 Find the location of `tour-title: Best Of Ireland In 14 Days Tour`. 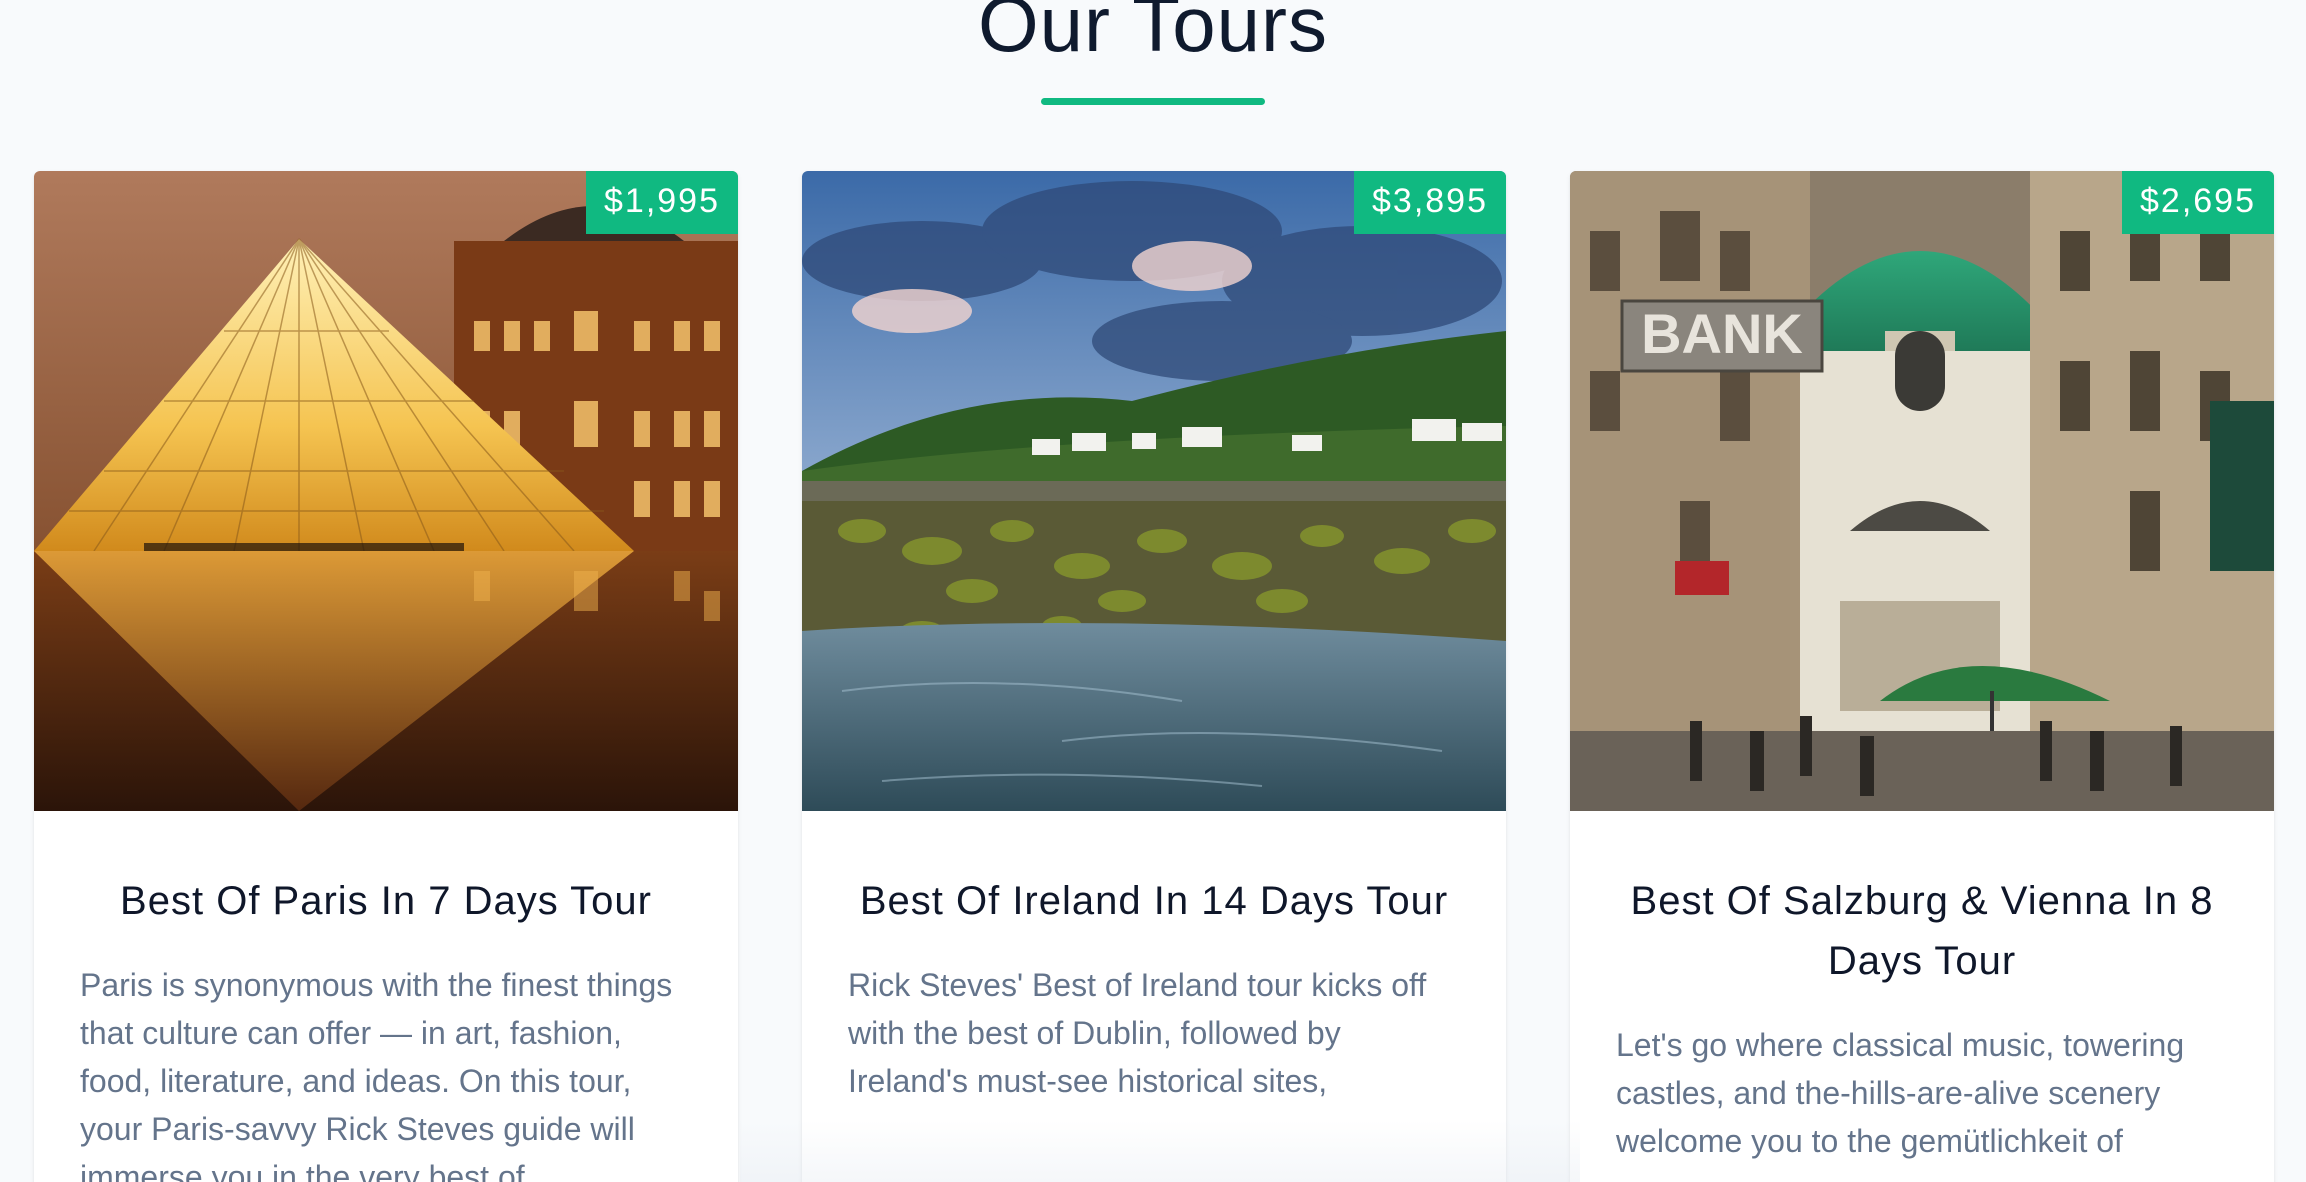

tour-title: Best Of Ireland In 14 Days Tour is located at coordinates (1154, 901).